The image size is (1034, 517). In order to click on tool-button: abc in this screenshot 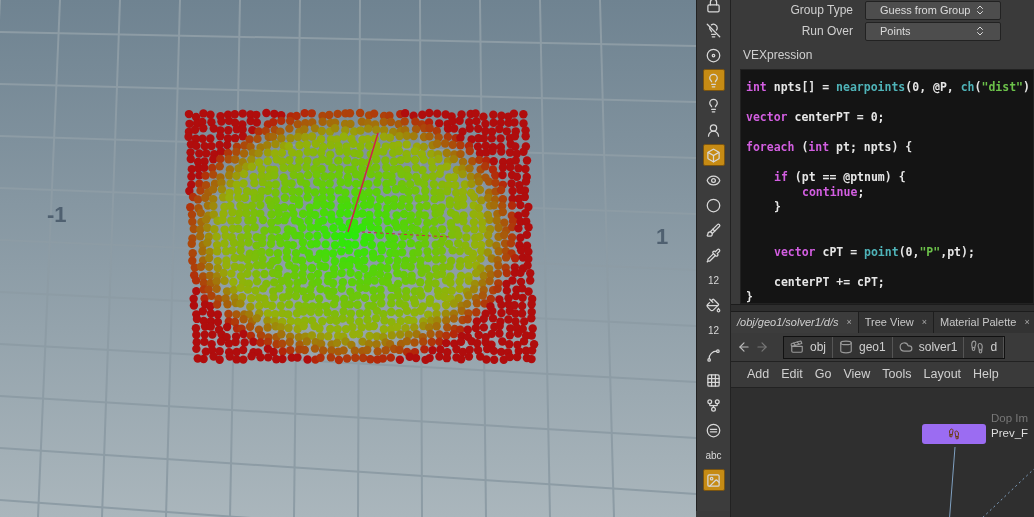, I will do `click(713, 455)`.